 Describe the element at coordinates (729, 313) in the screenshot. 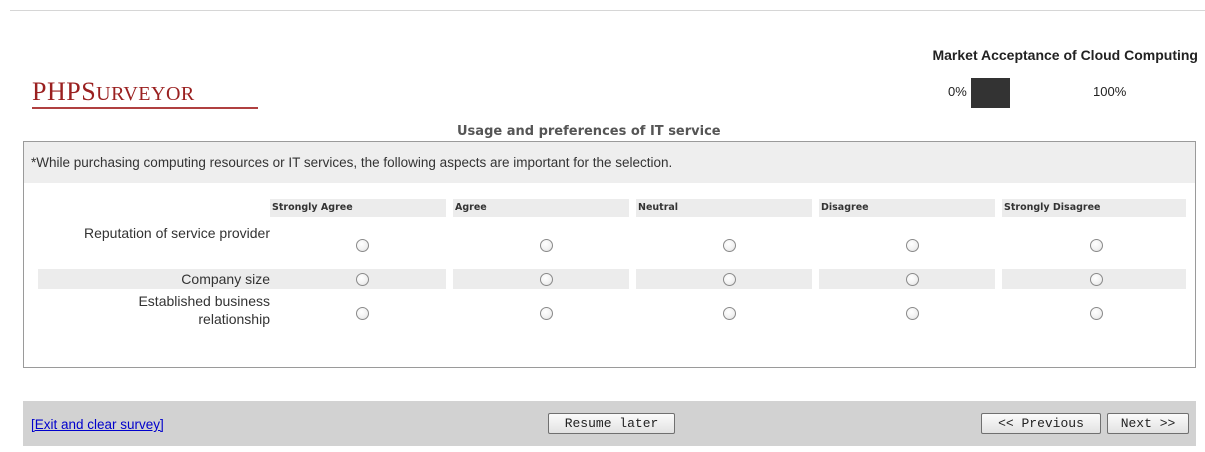

I see `radio-established-neutral` at that location.